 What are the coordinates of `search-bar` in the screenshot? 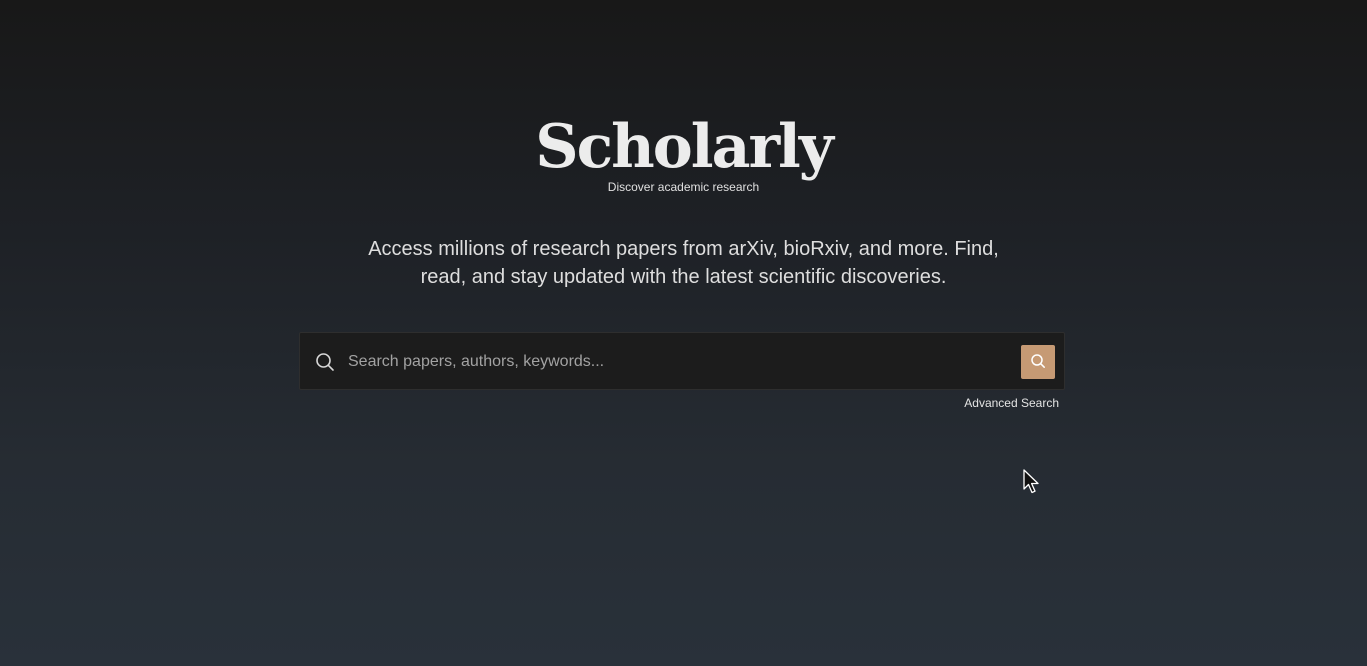 It's located at (682, 361).